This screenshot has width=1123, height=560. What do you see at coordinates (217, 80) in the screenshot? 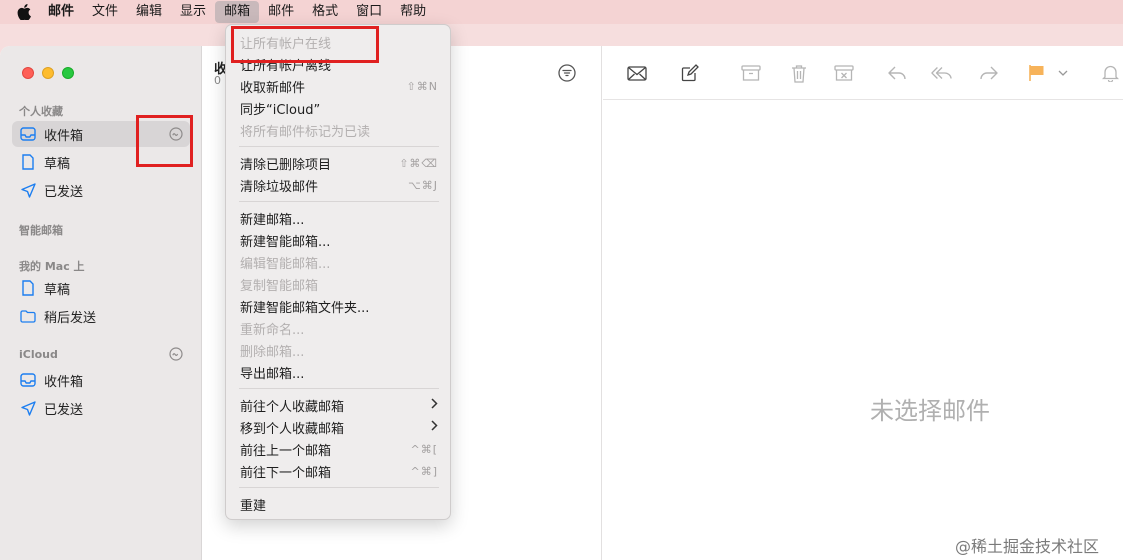
I see `message-count: 0` at bounding box center [217, 80].